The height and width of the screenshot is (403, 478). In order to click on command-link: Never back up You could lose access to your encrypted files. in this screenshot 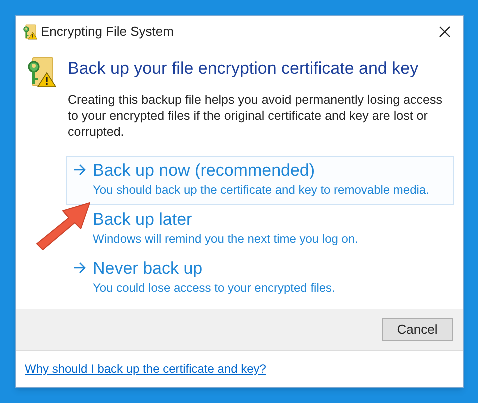, I will do `click(260, 278)`.